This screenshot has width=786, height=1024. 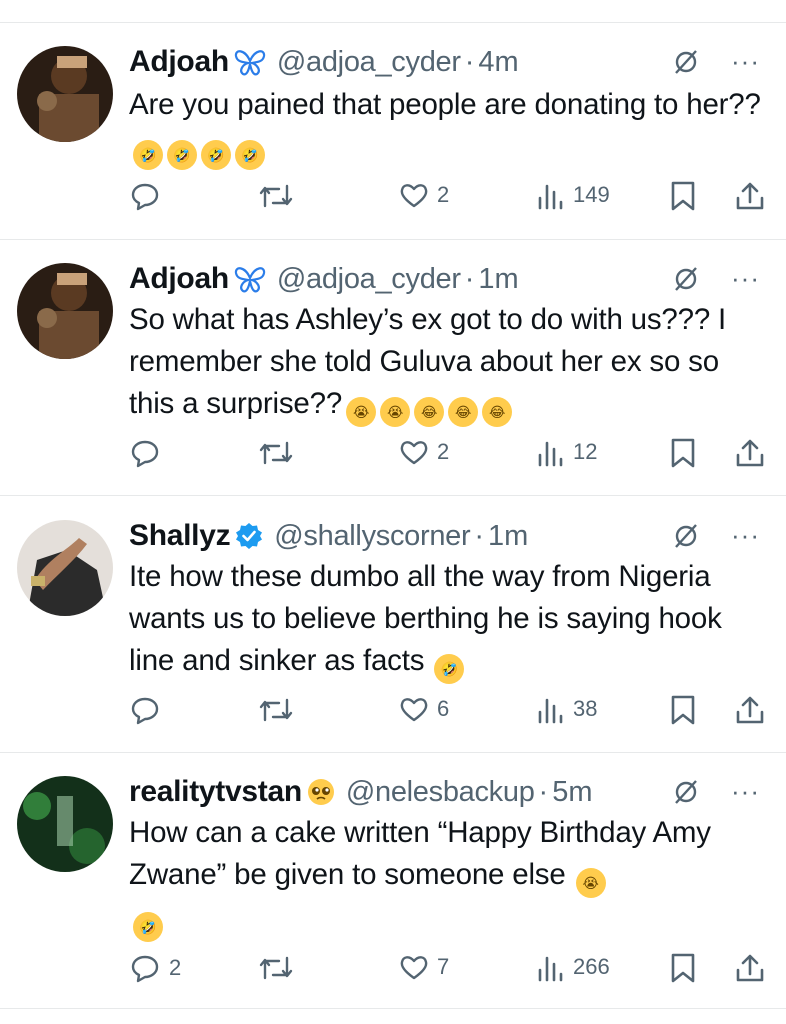 I want to click on reply-button: 2, so click(x=155, y=968).